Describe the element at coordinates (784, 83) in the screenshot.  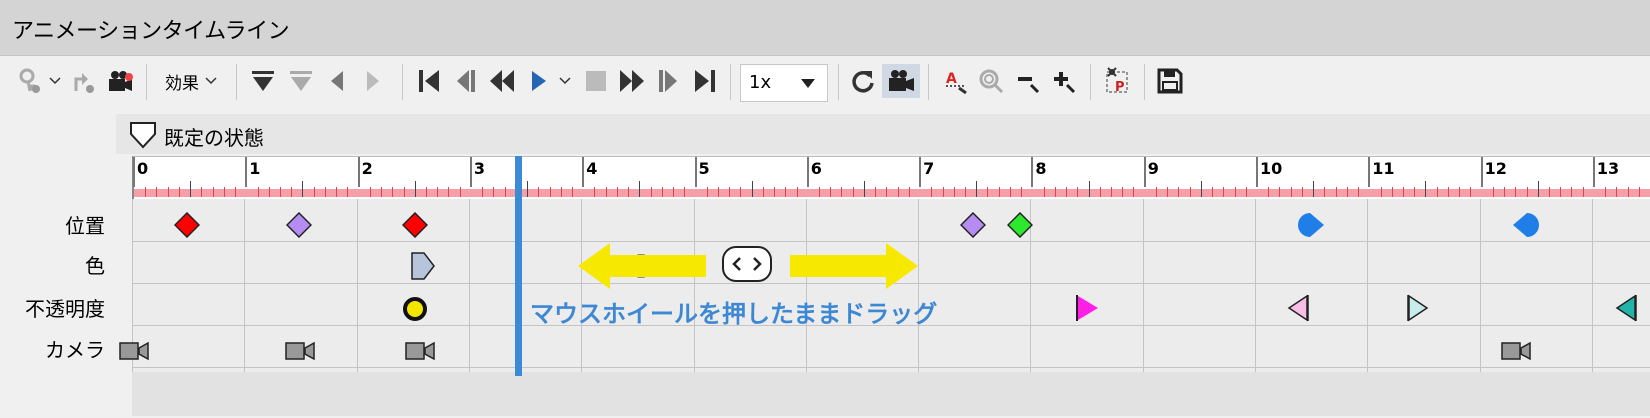
I see `speed-dropdown: 1x` at that location.